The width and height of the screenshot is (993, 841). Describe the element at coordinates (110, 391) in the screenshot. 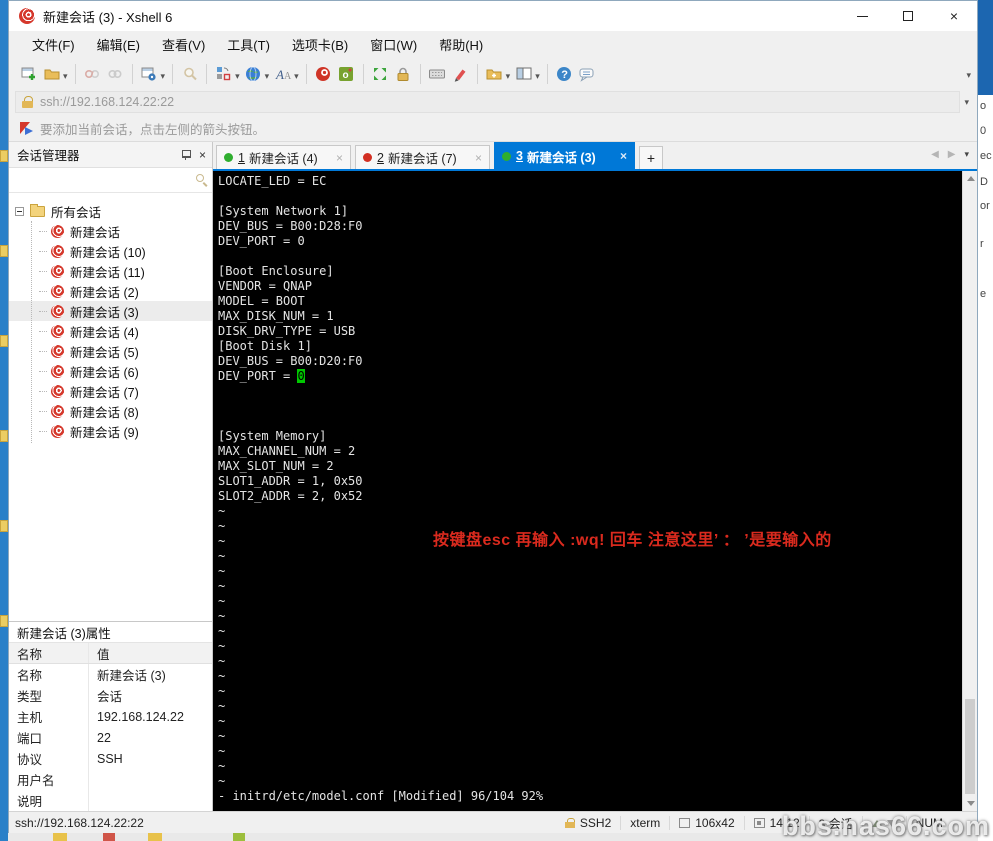

I see `session-item: 新建会话 (7)` at that location.